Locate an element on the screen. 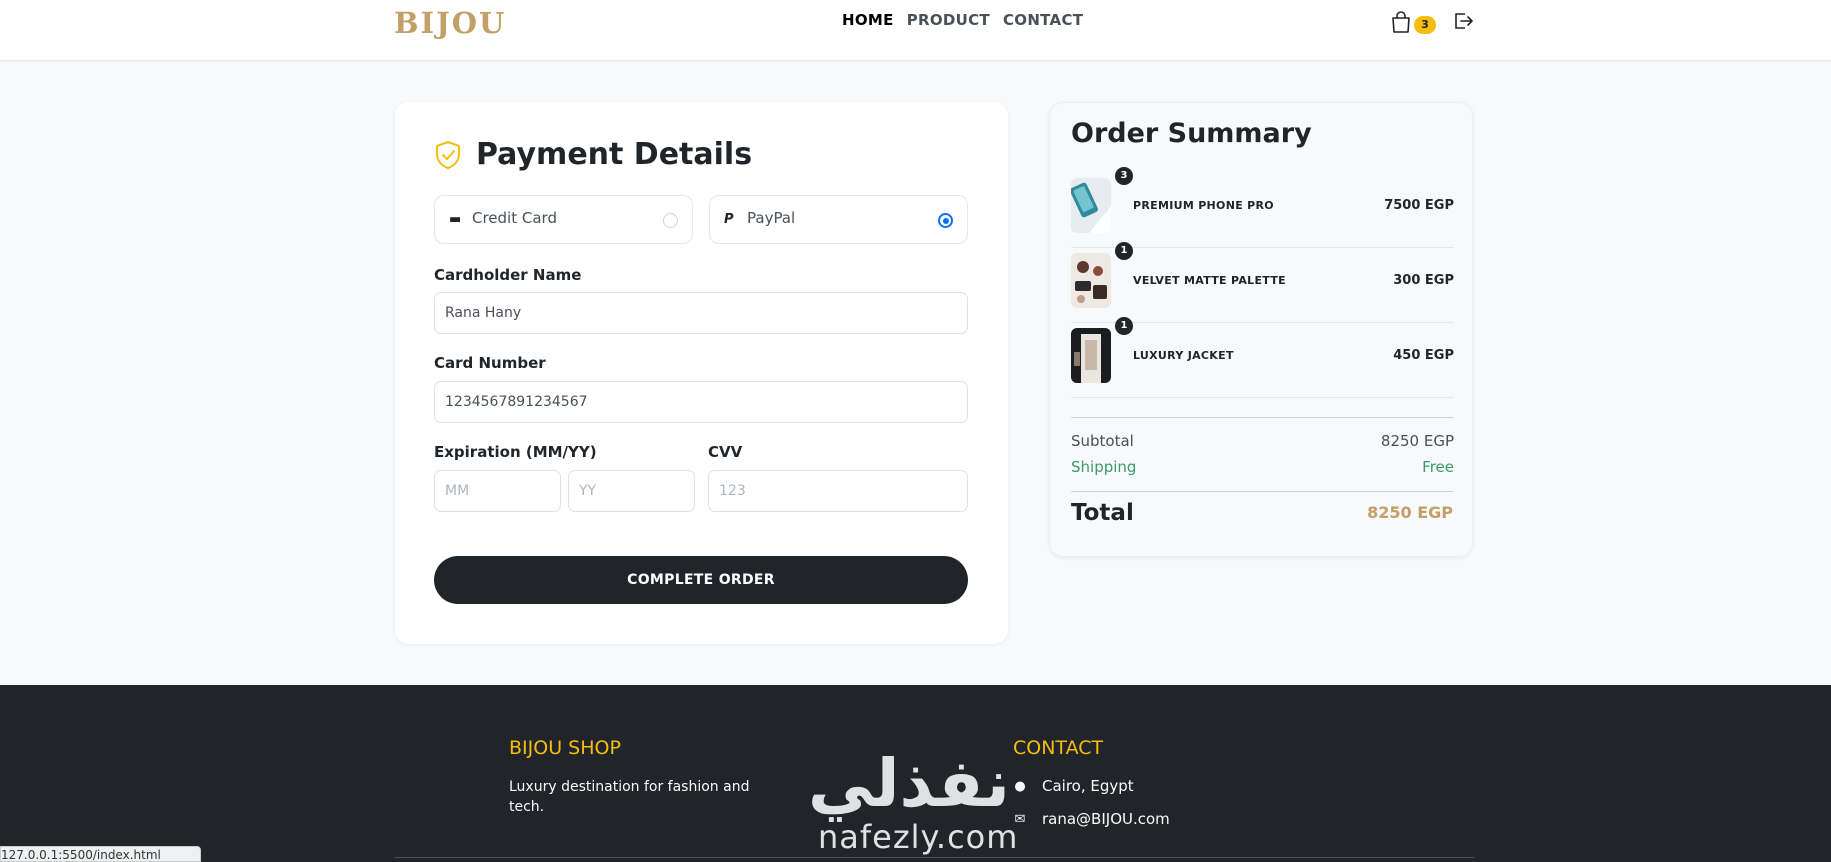 The width and height of the screenshot is (1831, 862). footer-divider is located at coordinates (934, 857).